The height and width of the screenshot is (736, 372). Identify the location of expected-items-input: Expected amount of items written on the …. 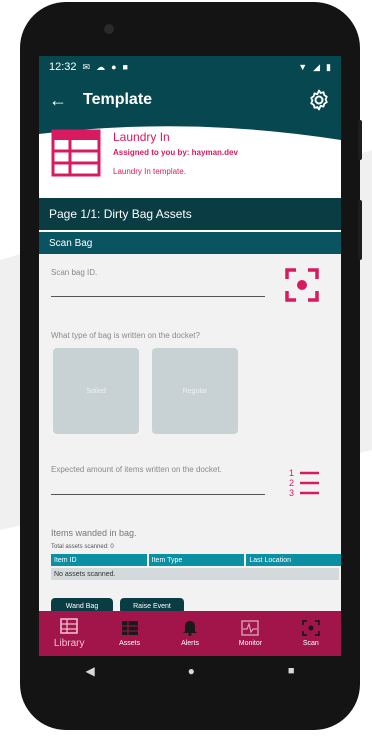
(136, 469).